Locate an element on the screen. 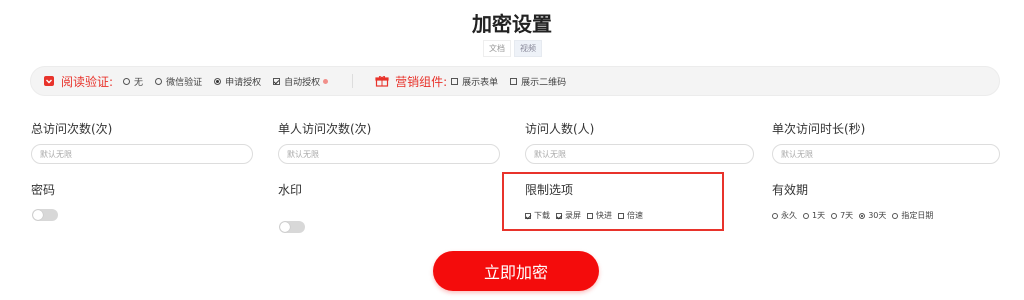 Image resolution: width=1024 pixels, height=300 pixels. verify-option-apply: 申请授权 is located at coordinates (237, 81).